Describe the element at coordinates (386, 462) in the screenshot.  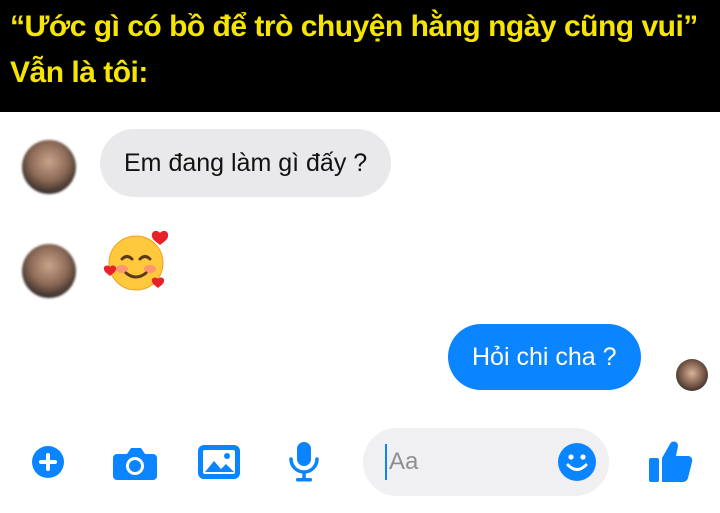
I see `text-caret` at that location.